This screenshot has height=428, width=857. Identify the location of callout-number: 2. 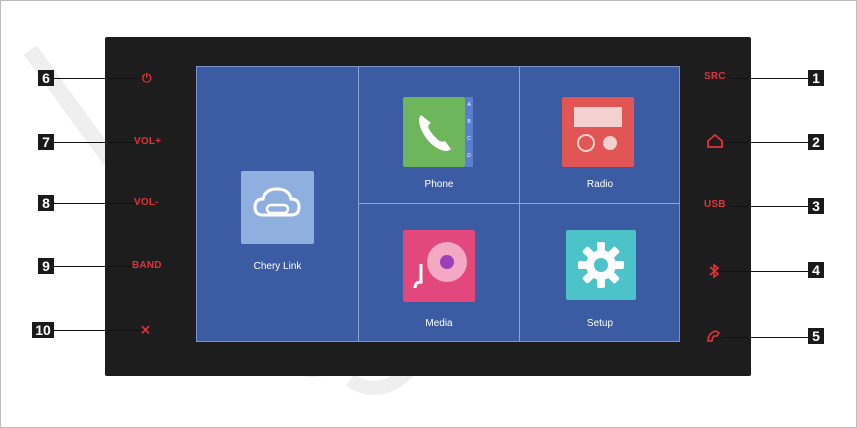
(816, 142).